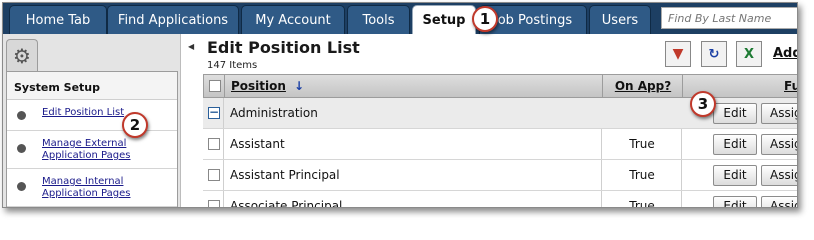 This screenshot has height=240, width=814. Describe the element at coordinates (257, 144) in the screenshot. I see `position-cell: Assistant` at that location.